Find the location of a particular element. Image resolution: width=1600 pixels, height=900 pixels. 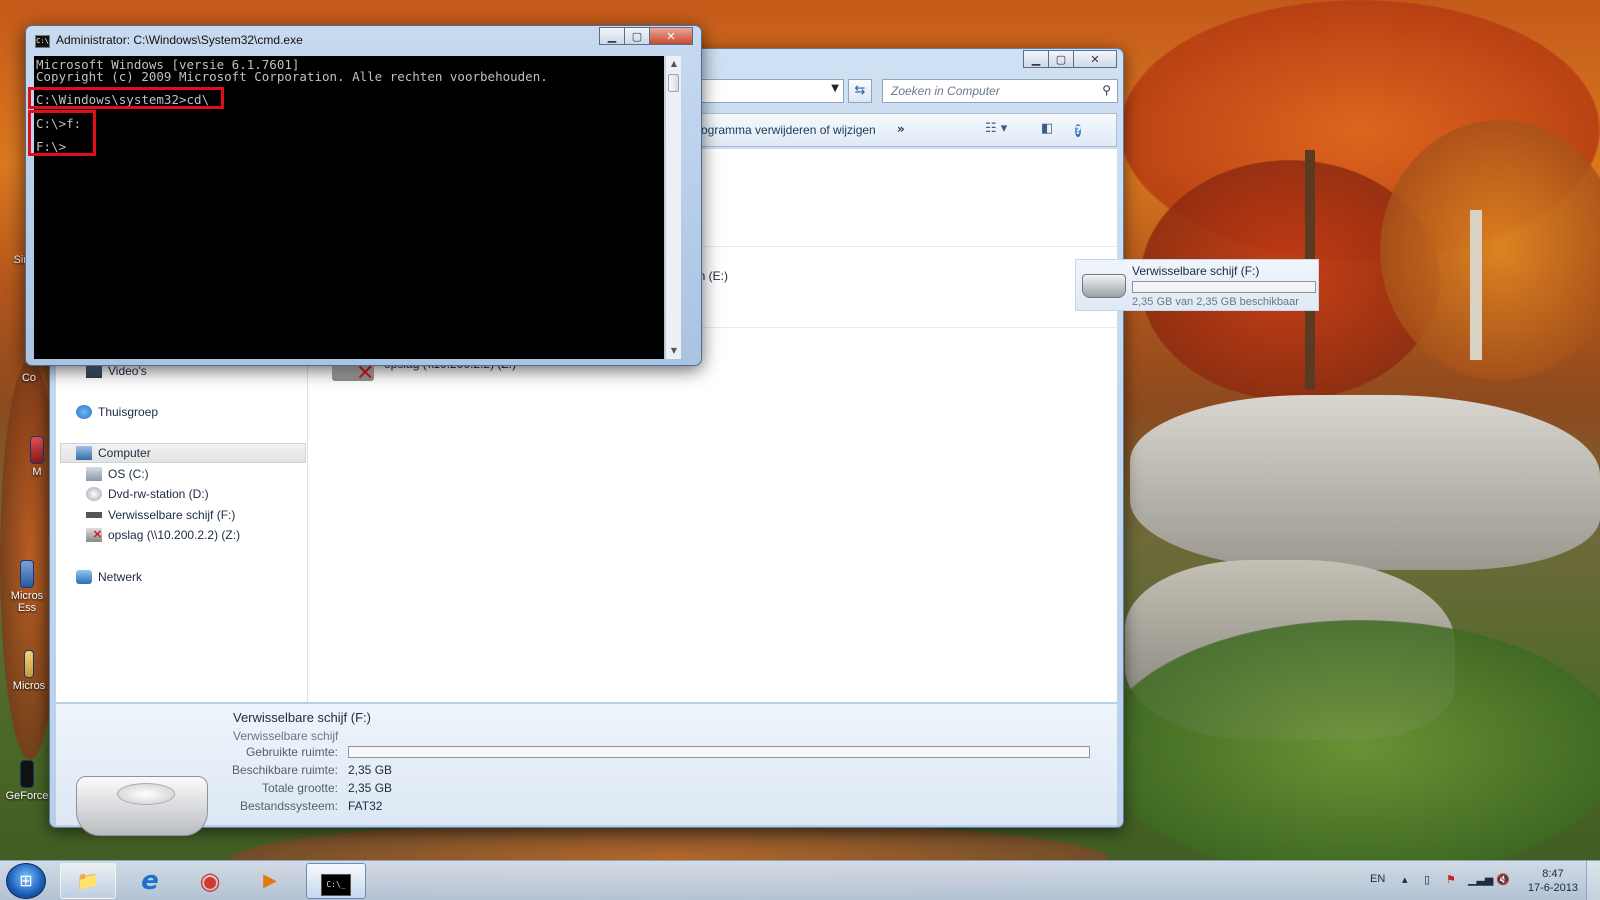

nav-item-network: Netwerk is located at coordinates (109, 577).